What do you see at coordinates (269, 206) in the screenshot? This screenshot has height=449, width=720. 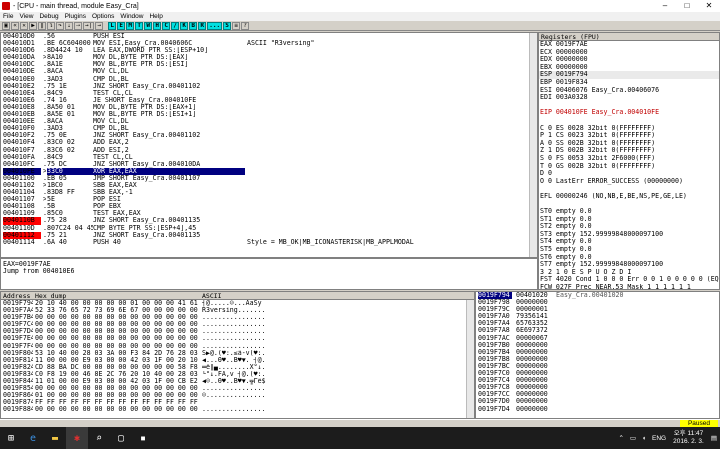 I see `disassembly-row: 00401108.5B POP EBX` at bounding box center [269, 206].